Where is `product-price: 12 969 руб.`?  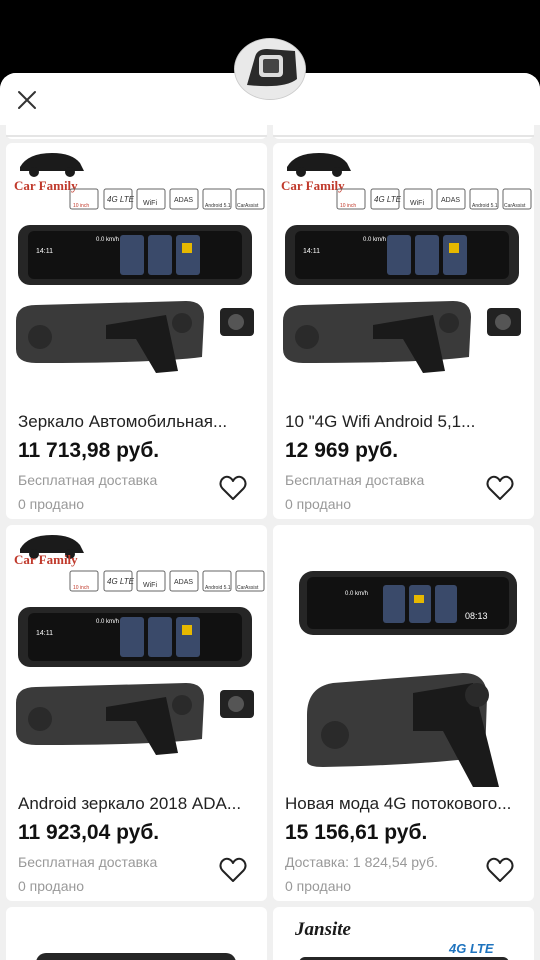
product-price: 12 969 руб. is located at coordinates (342, 450).